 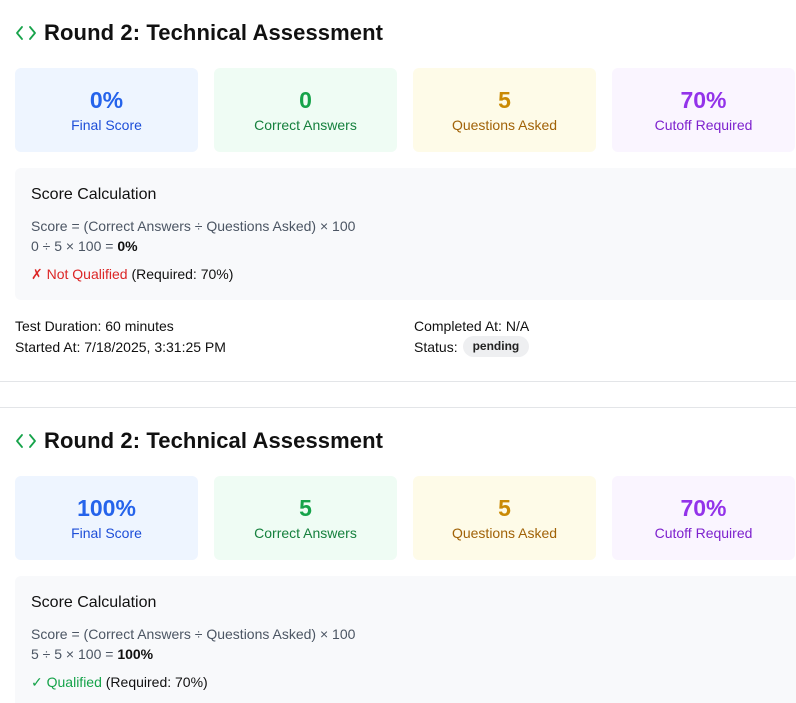 I want to click on score-result: 100%, so click(x=135, y=654).